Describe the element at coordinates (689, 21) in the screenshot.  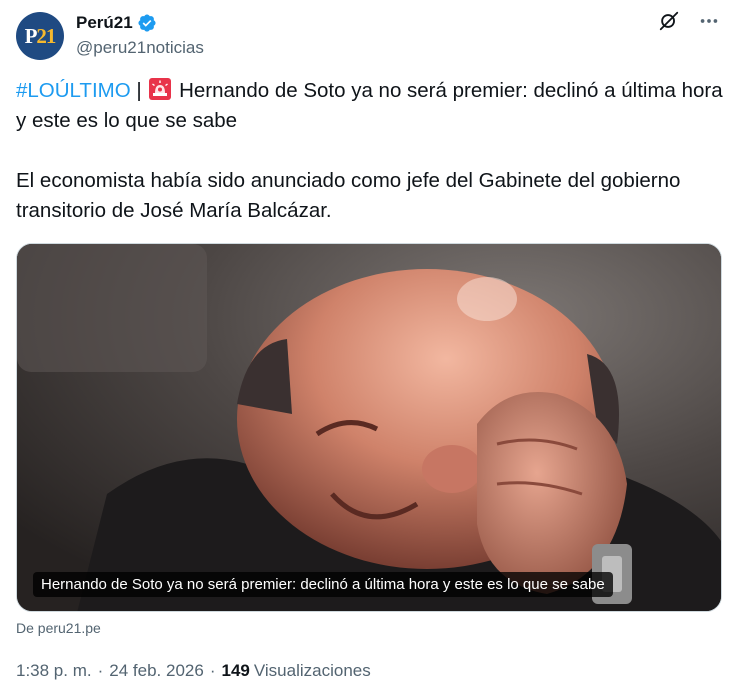
I see `header-actions` at that location.